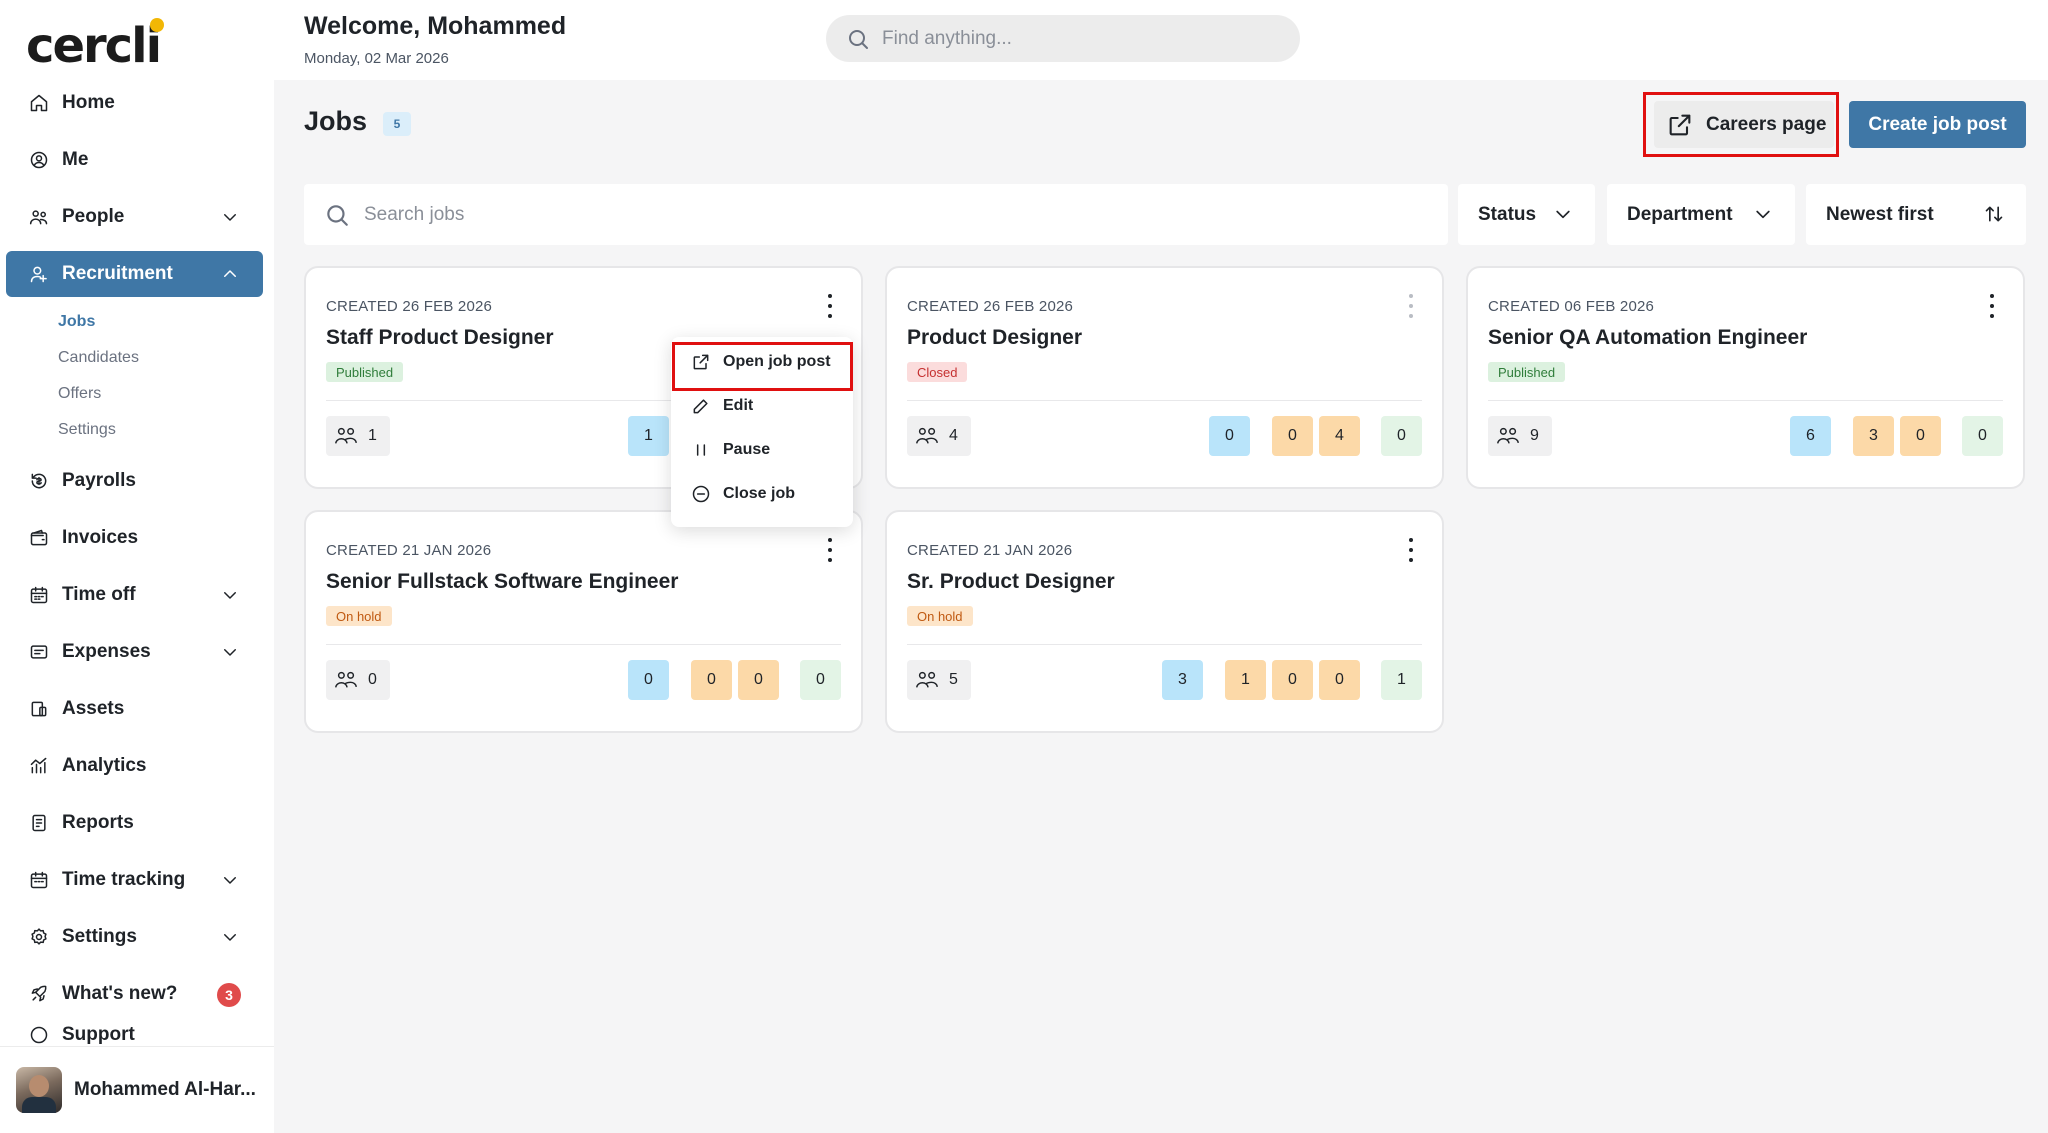  Describe the element at coordinates (1011, 582) in the screenshot. I see `job-title: Sr. Product Designer` at that location.